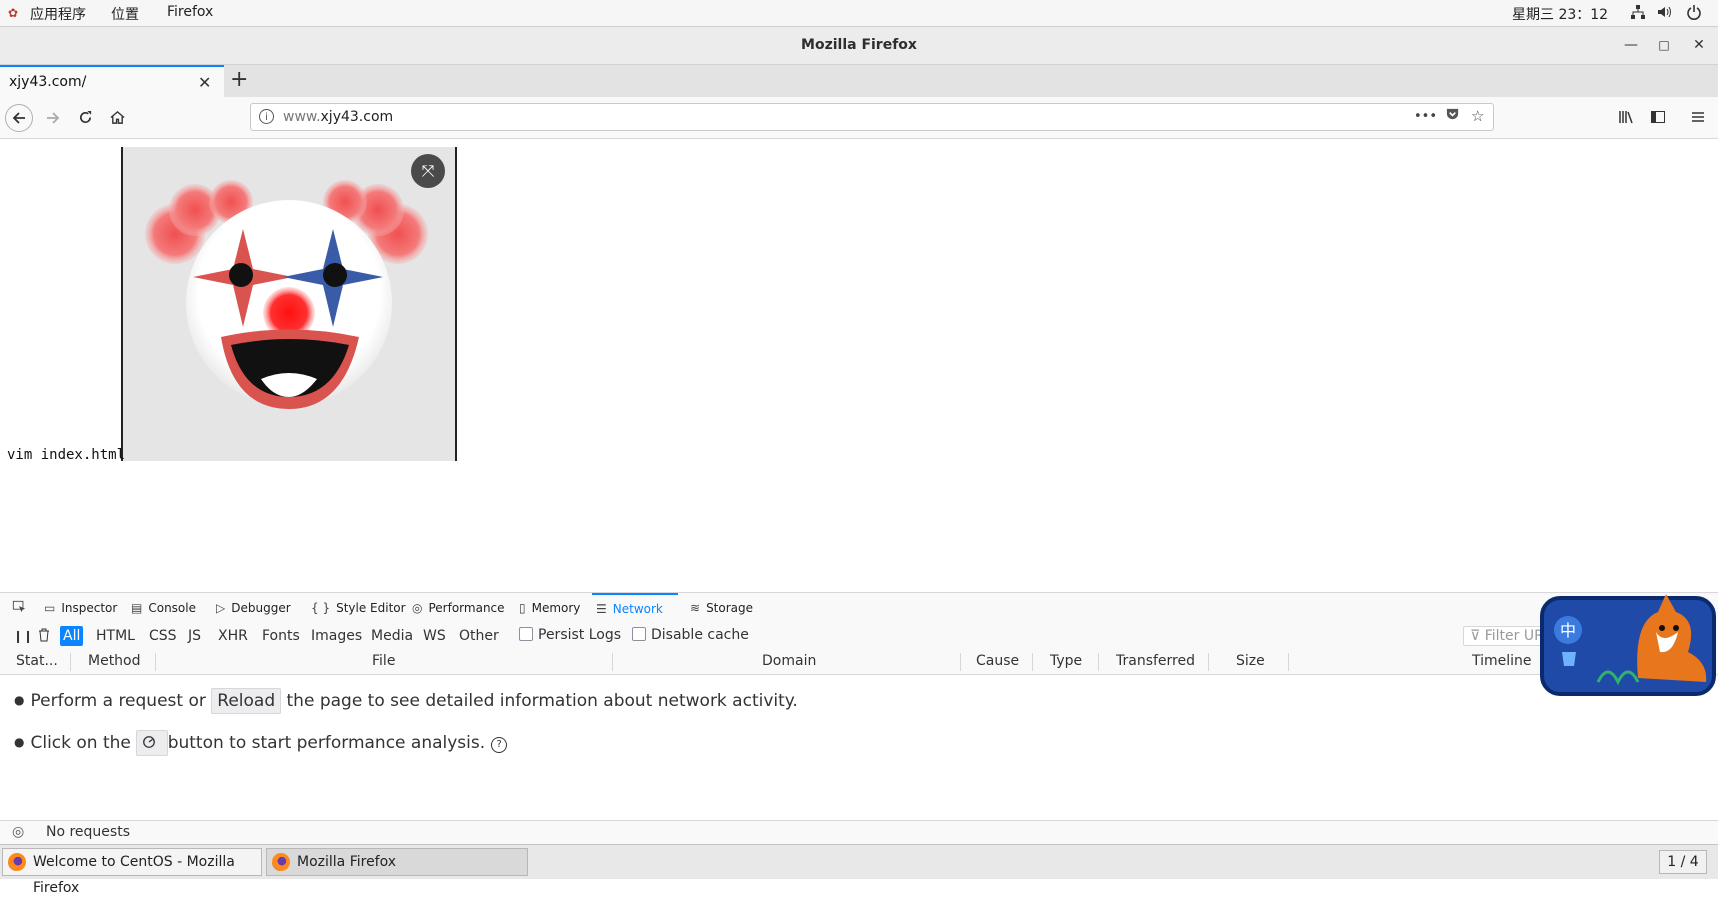 This screenshot has height=901, width=1718. Describe the element at coordinates (570, 635) in the screenshot. I see `persist-logs-checkbox: Persist Logs` at that location.